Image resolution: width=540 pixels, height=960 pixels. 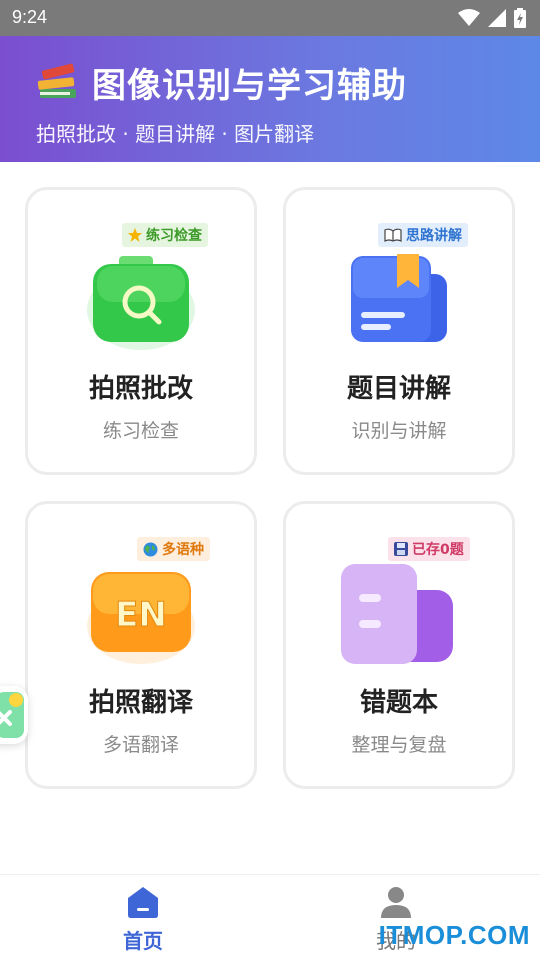 What do you see at coordinates (469, 17) in the screenshot?
I see `wifi-icon` at bounding box center [469, 17].